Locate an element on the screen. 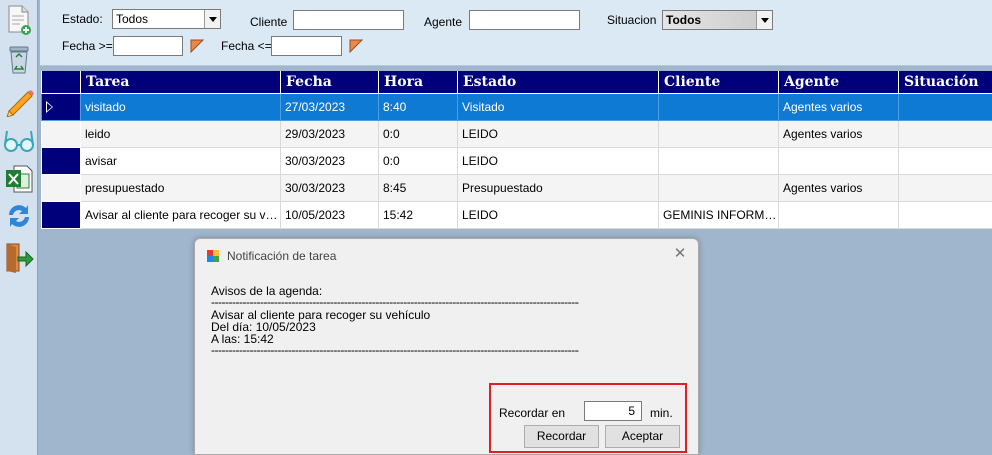 Image resolution: width=992 pixels, height=455 pixels. new-document-icon is located at coordinates (19, 20).